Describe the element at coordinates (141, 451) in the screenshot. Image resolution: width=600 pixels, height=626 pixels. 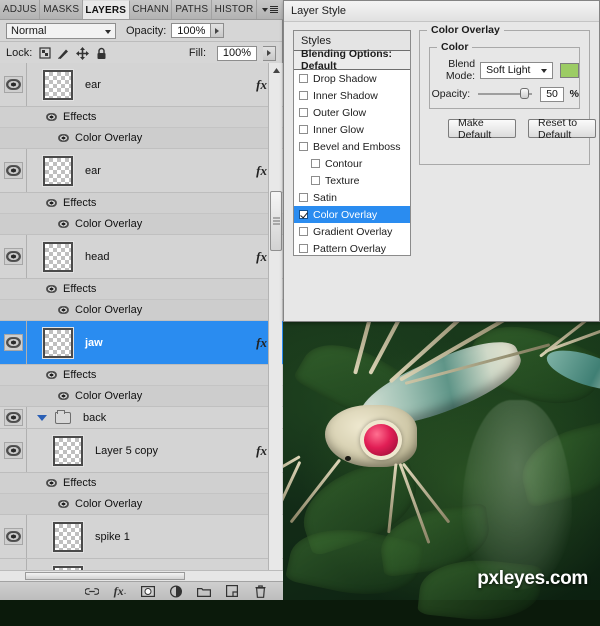
I see `layer-row: Layer 5 copy fx` at that location.